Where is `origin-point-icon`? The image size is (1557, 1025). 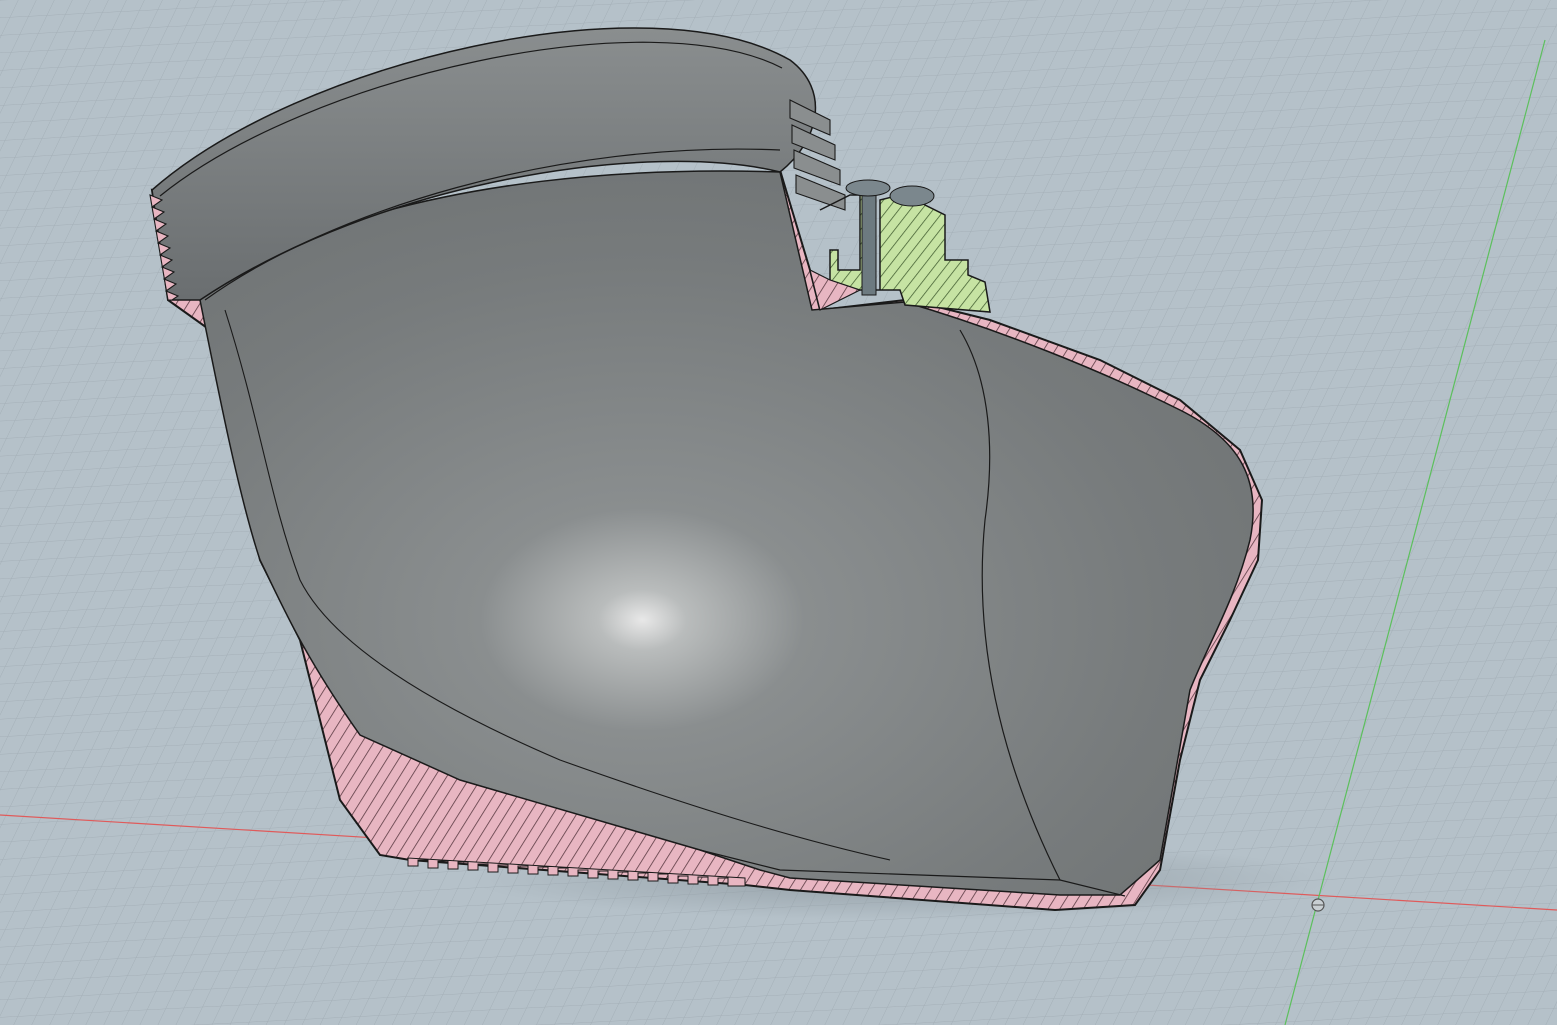
origin-point-icon is located at coordinates (1318, 905).